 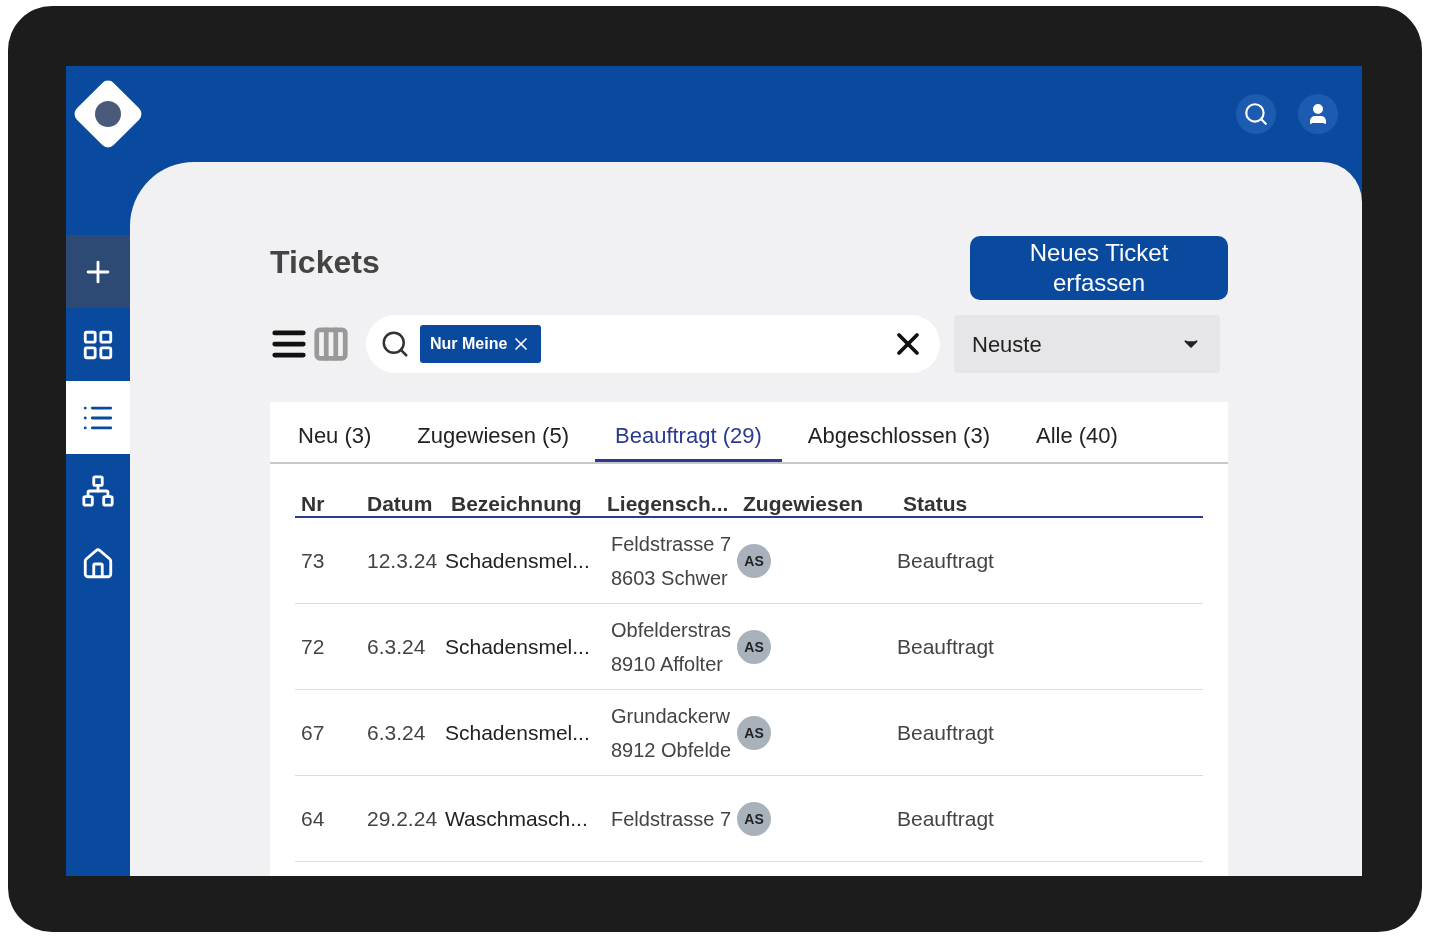 What do you see at coordinates (402, 560) in the screenshot?
I see `table-cell-text: 12.3.24` at bounding box center [402, 560].